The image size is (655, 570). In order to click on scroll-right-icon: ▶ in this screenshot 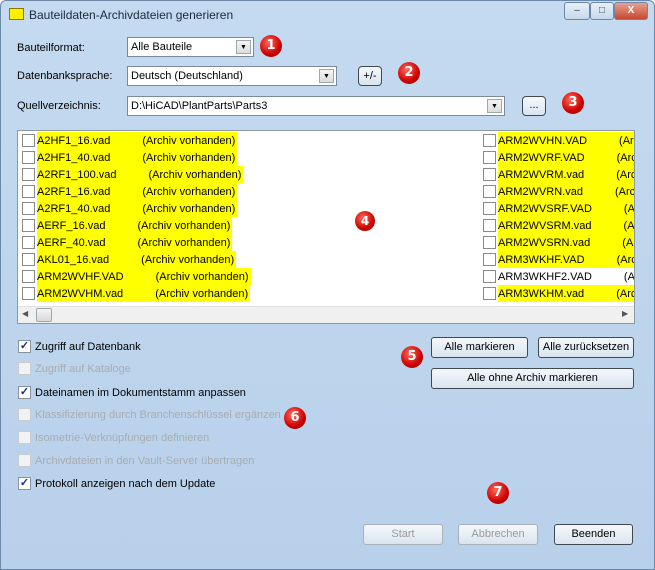, I will do `click(625, 313)`.